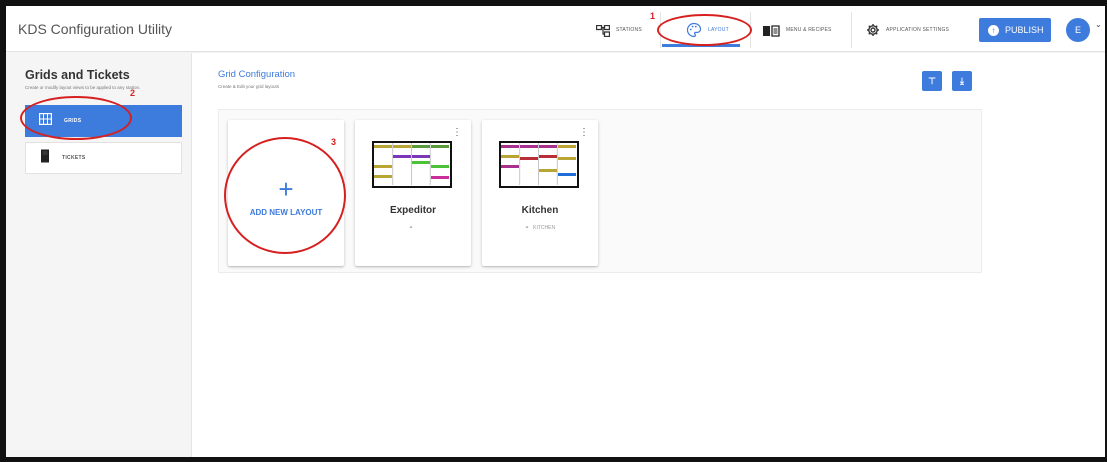 The width and height of the screenshot is (1107, 462). I want to click on nav-application-settings: APPLICATION SETTINGS, so click(907, 30).